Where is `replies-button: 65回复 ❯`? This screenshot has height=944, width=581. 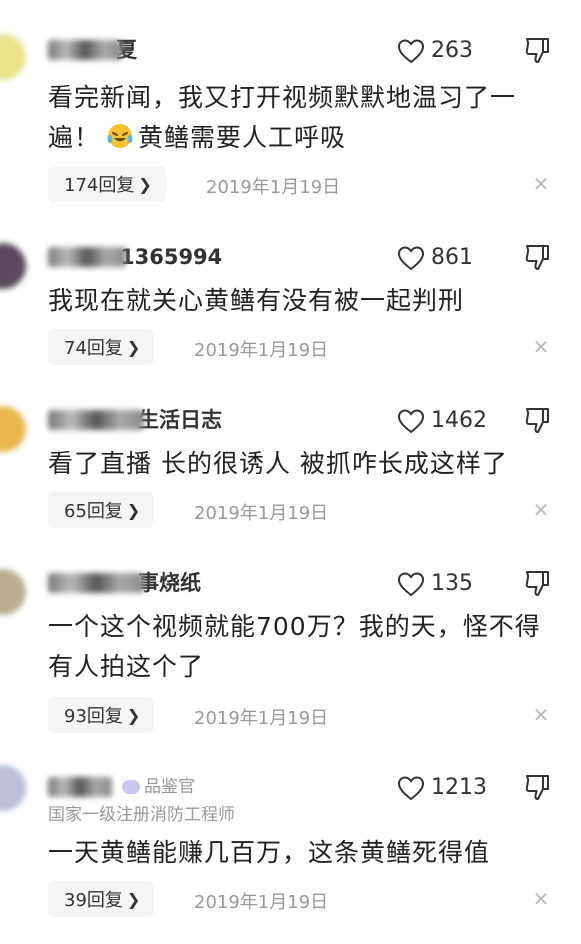 replies-button: 65回复 ❯ is located at coordinates (101, 510).